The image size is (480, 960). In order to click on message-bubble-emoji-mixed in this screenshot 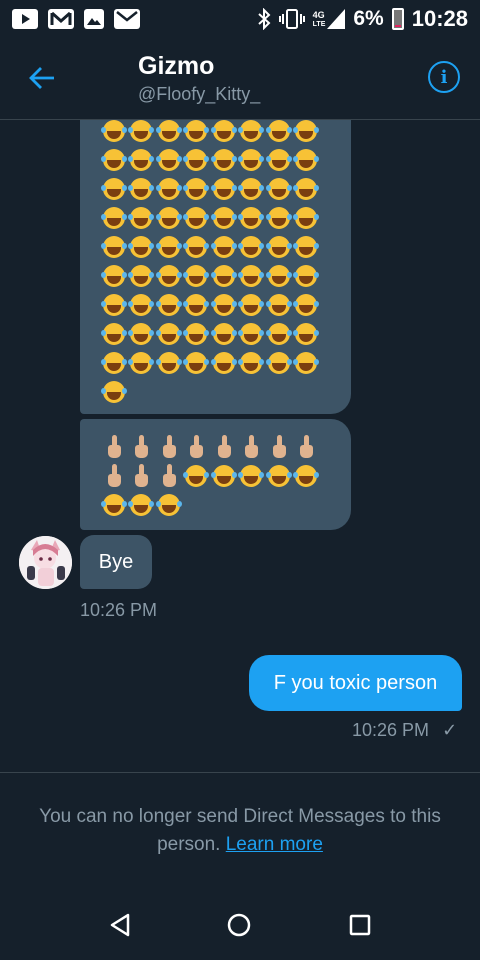, I will do `click(215, 474)`.